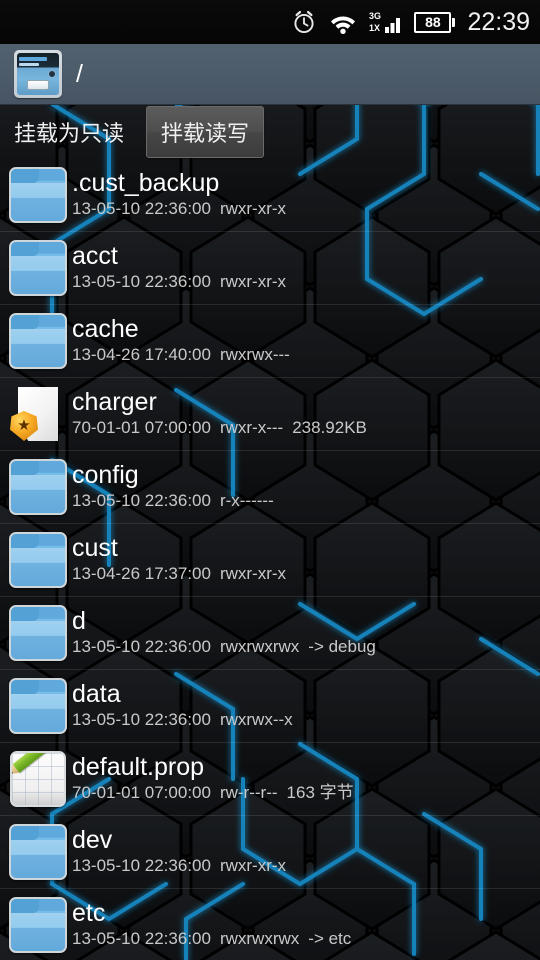  What do you see at coordinates (375, 16) in the screenshot?
I see `svg-text: 3G` at bounding box center [375, 16].